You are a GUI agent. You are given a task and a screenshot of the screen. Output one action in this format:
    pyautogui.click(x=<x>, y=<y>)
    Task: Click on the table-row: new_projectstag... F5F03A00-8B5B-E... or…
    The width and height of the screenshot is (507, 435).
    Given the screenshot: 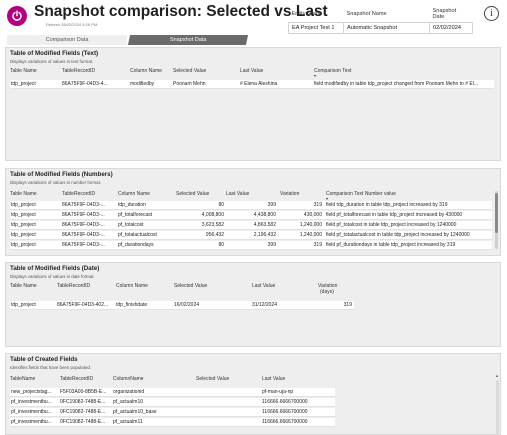 What is the action you would take?
    pyautogui.click(x=172, y=392)
    